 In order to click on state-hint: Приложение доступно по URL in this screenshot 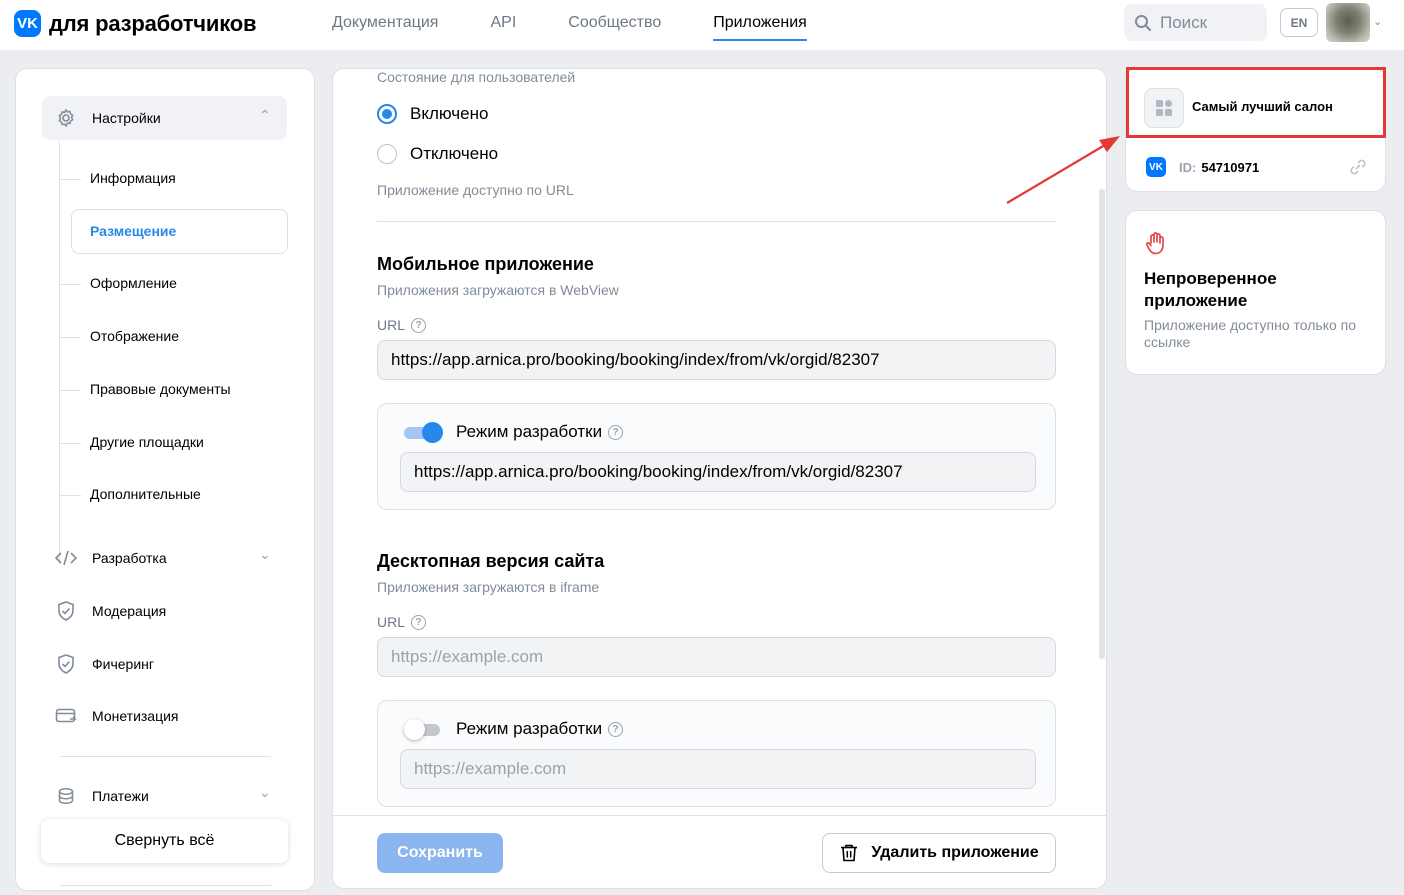, I will do `click(475, 190)`.